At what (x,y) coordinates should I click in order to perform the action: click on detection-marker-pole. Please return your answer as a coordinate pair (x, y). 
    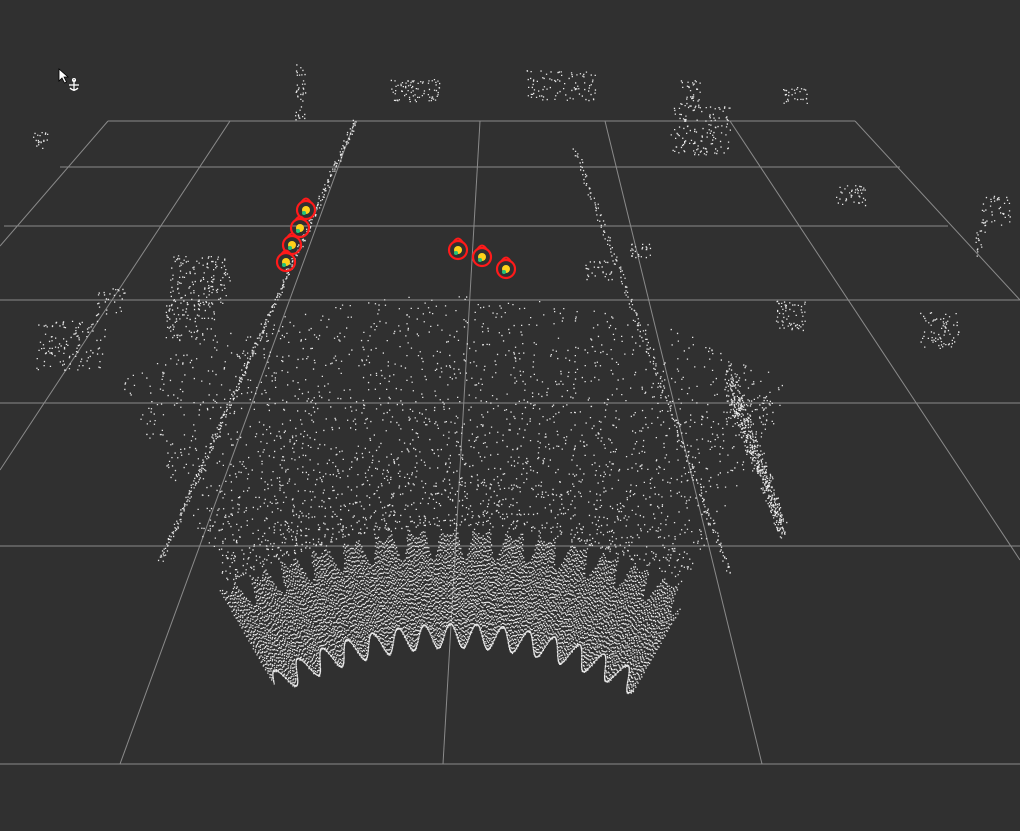
    Looking at the image, I should click on (296, 235).